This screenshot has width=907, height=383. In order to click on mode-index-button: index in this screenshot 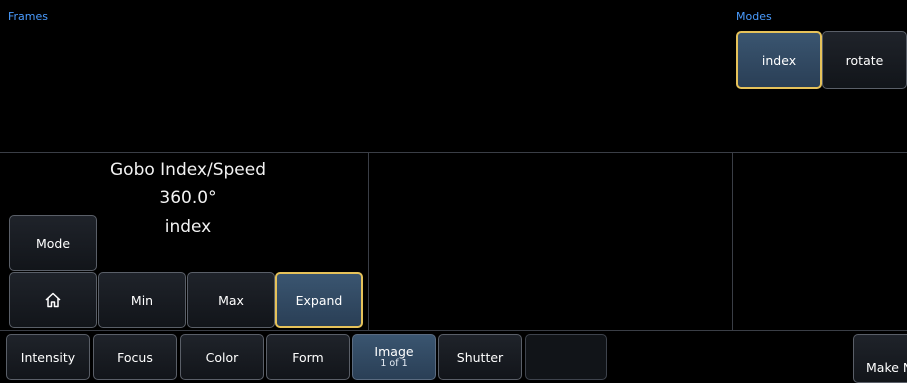, I will do `click(779, 60)`.